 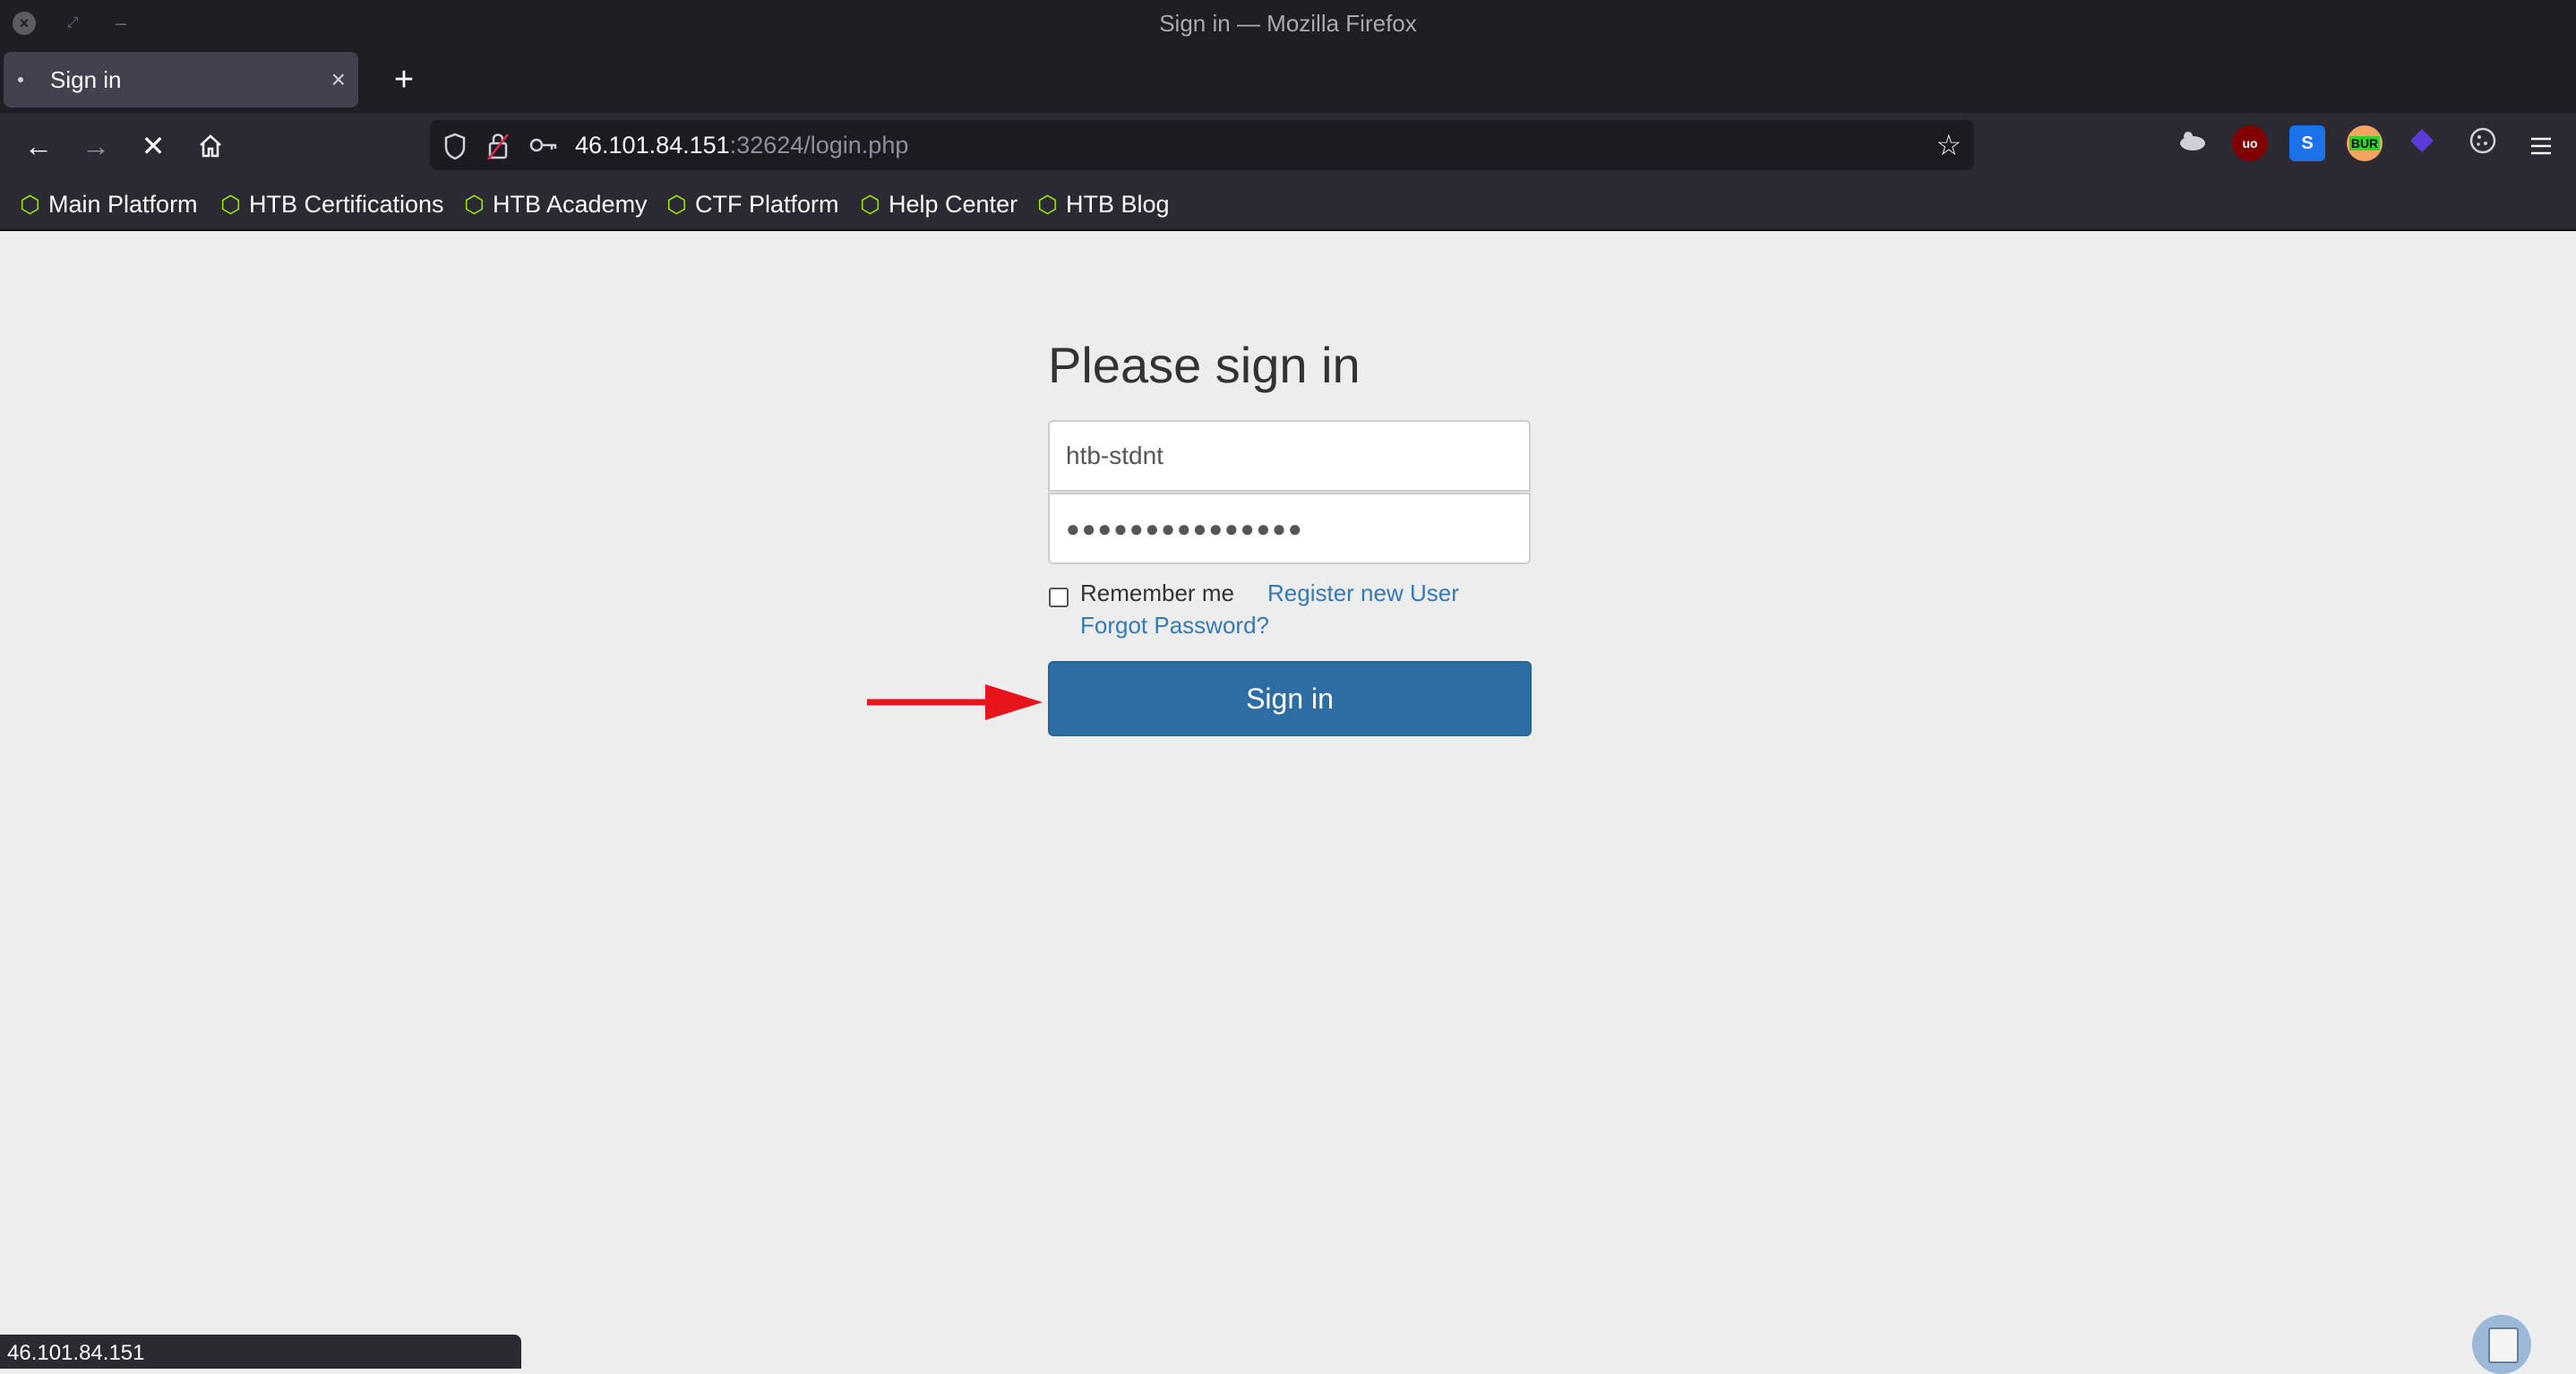 What do you see at coordinates (2307, 143) in the screenshot?
I see `s-extension-icon: S` at bounding box center [2307, 143].